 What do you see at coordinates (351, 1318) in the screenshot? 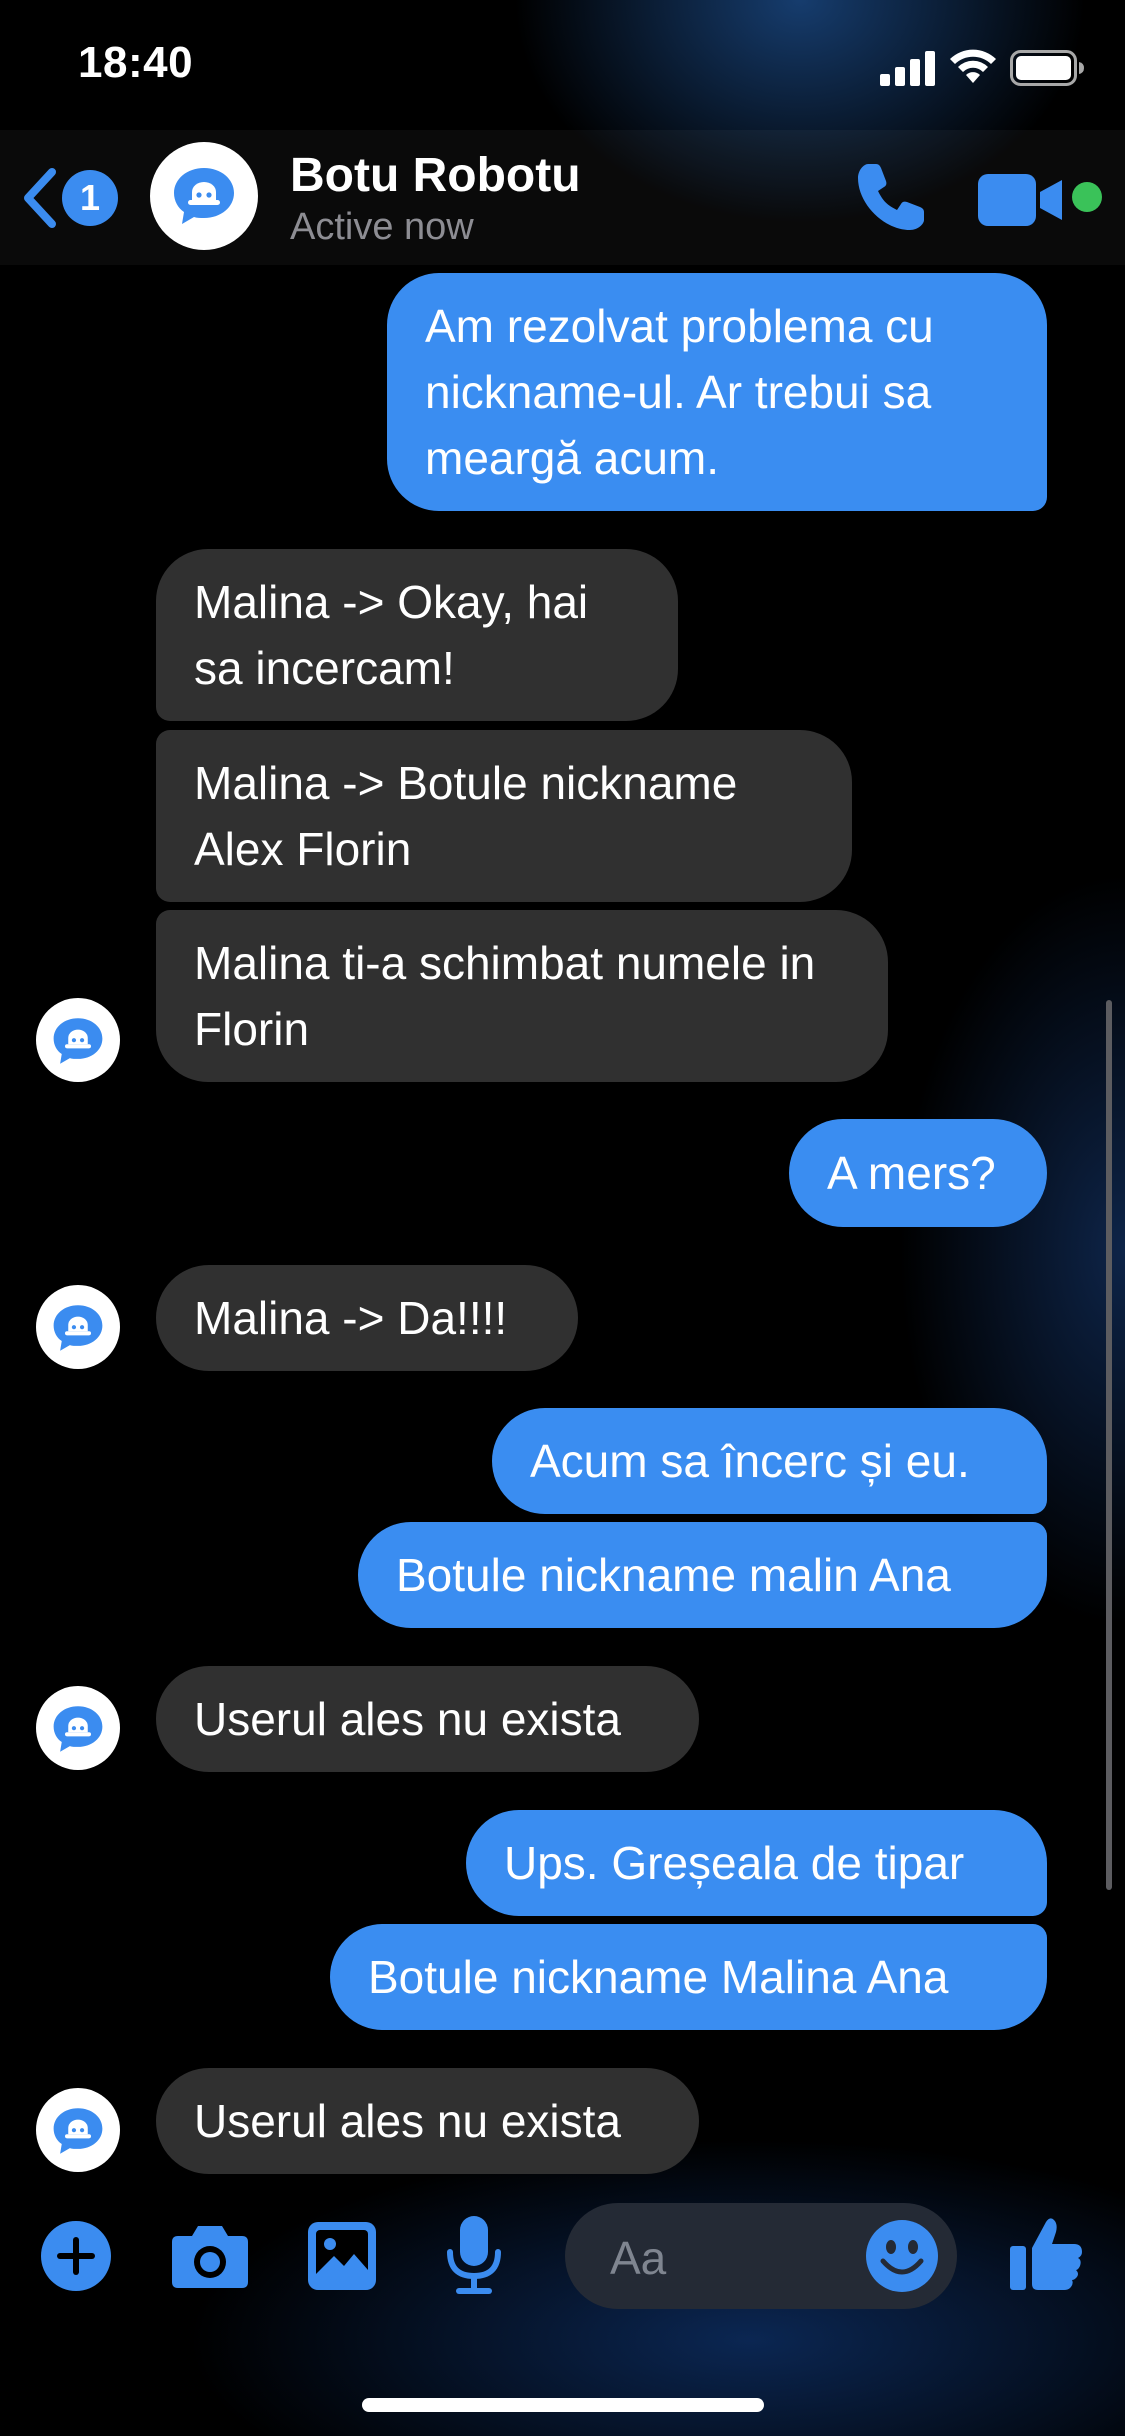
I see `message-text: Malina -> Da!!!!` at bounding box center [351, 1318].